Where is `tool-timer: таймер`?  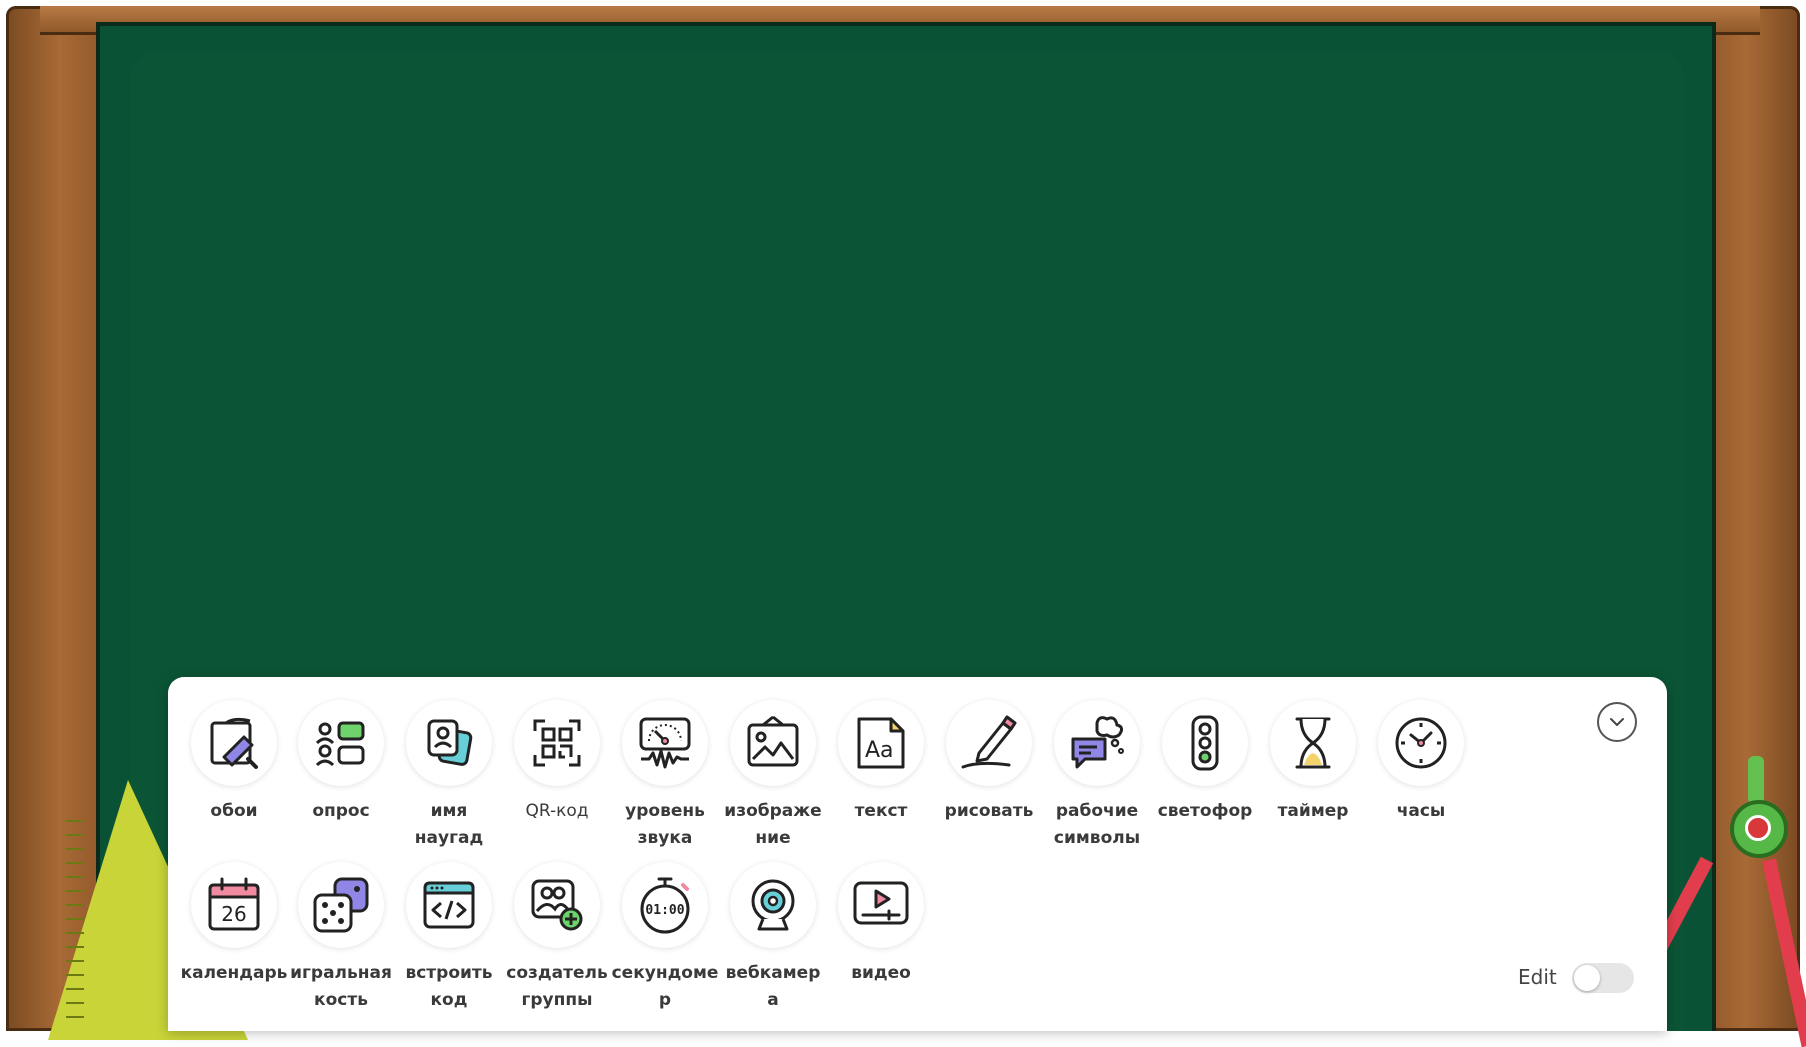 tool-timer: таймер is located at coordinates (1313, 762).